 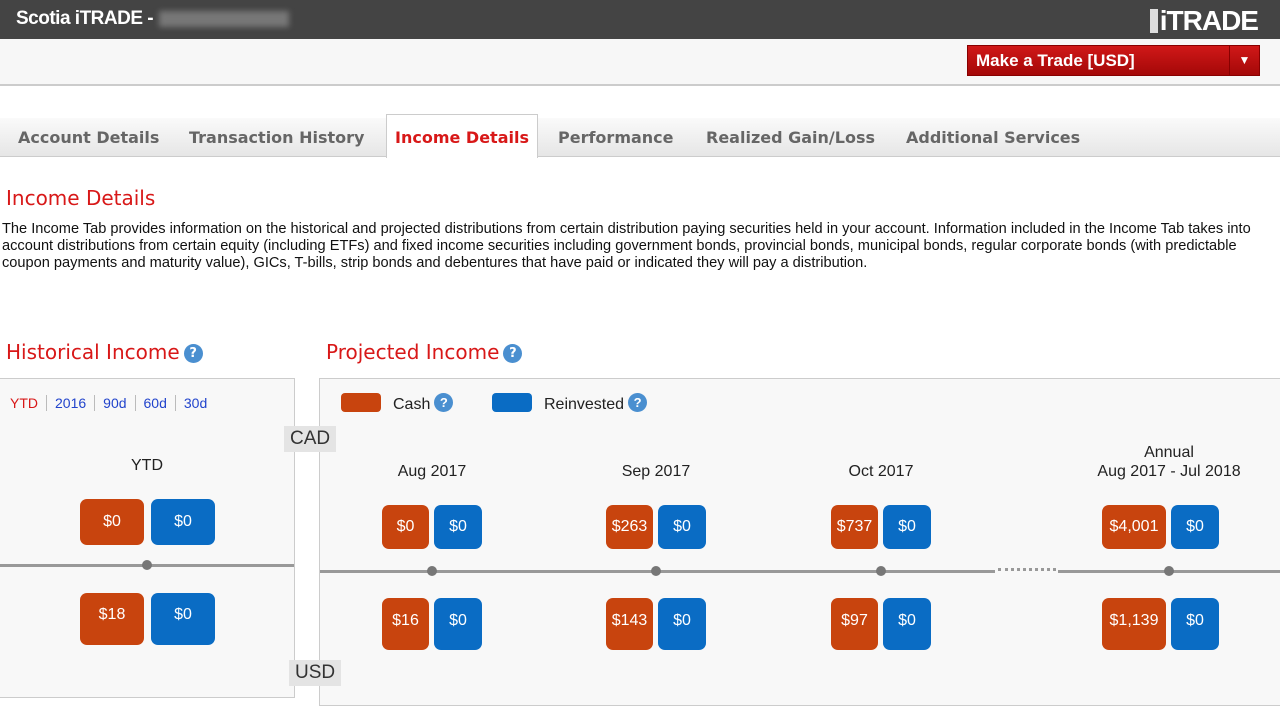 I want to click on period-30d: 30d, so click(x=195, y=403).